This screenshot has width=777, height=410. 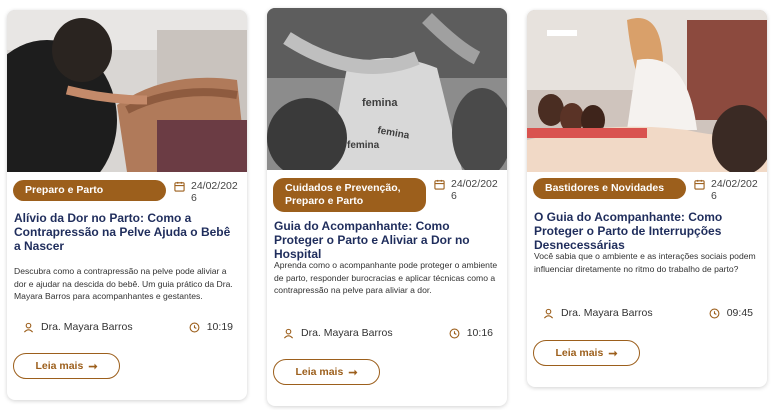 I want to click on category-badge: Bastidores e Novidades, so click(x=609, y=188).